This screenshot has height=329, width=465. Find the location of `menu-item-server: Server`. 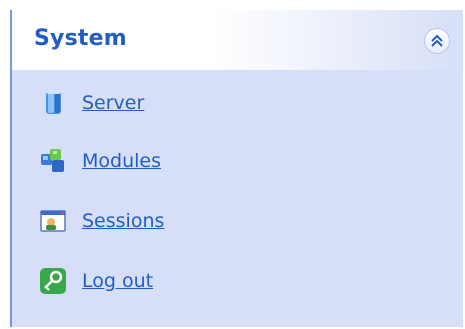

menu-item-server: Server is located at coordinates (91, 103).